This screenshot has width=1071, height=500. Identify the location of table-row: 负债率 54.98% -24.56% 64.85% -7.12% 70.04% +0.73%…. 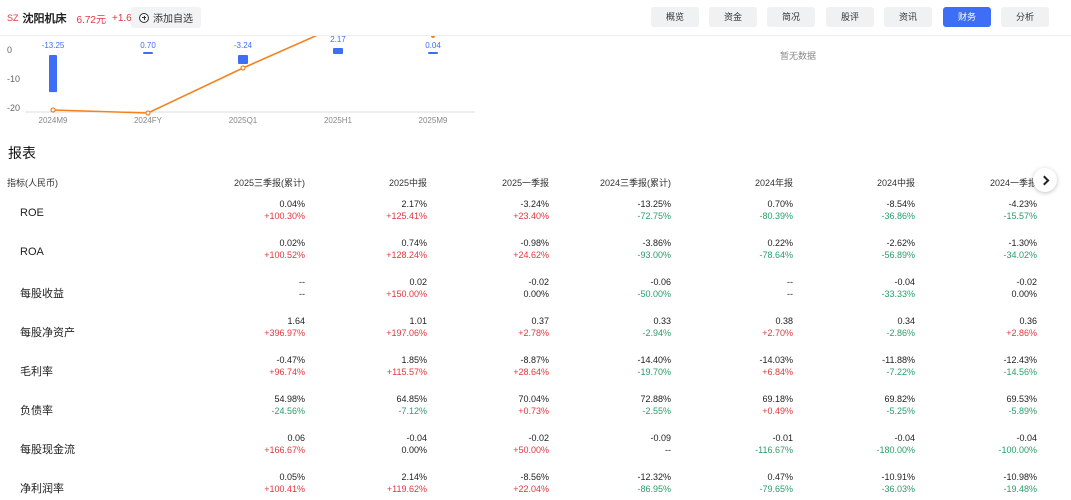
(535, 412).